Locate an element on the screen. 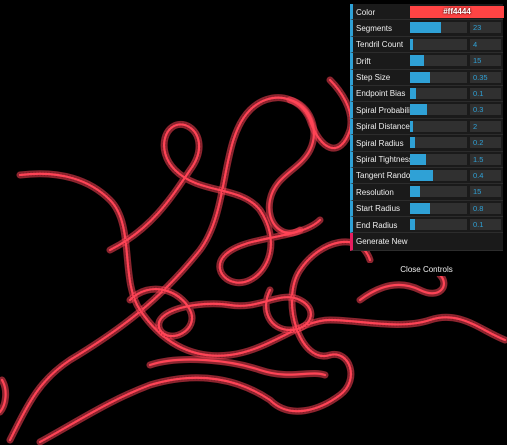  color-label: Color is located at coordinates (366, 12).